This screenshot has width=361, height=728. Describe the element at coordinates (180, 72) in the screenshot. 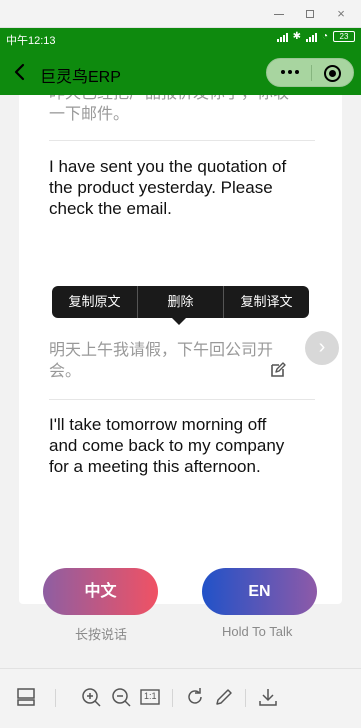

I see `app-header: 巨灵鸟ERP` at that location.